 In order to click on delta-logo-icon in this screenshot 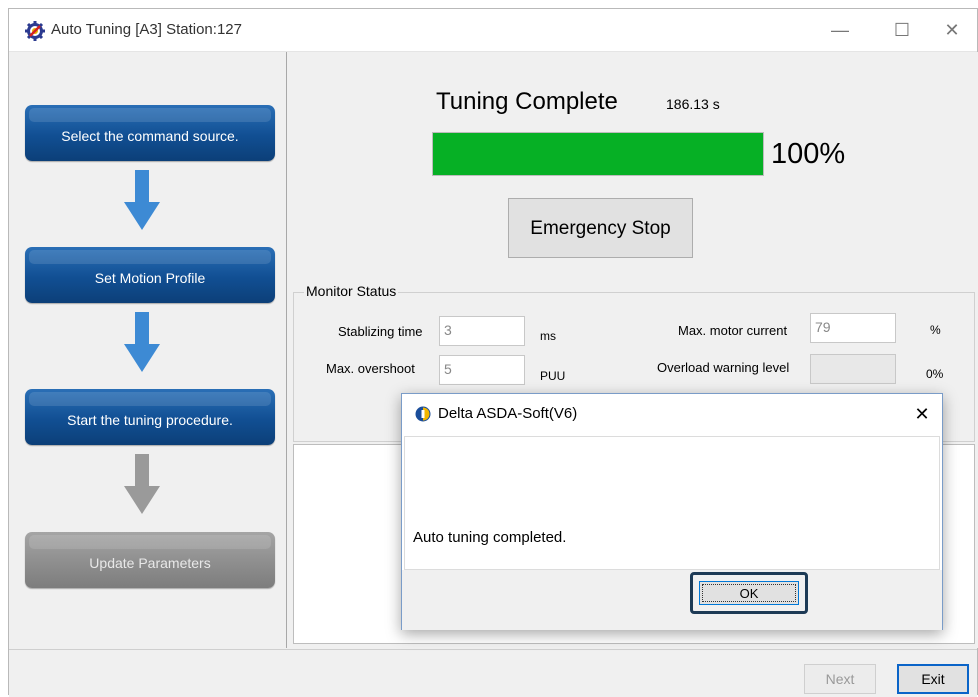, I will do `click(423, 414)`.